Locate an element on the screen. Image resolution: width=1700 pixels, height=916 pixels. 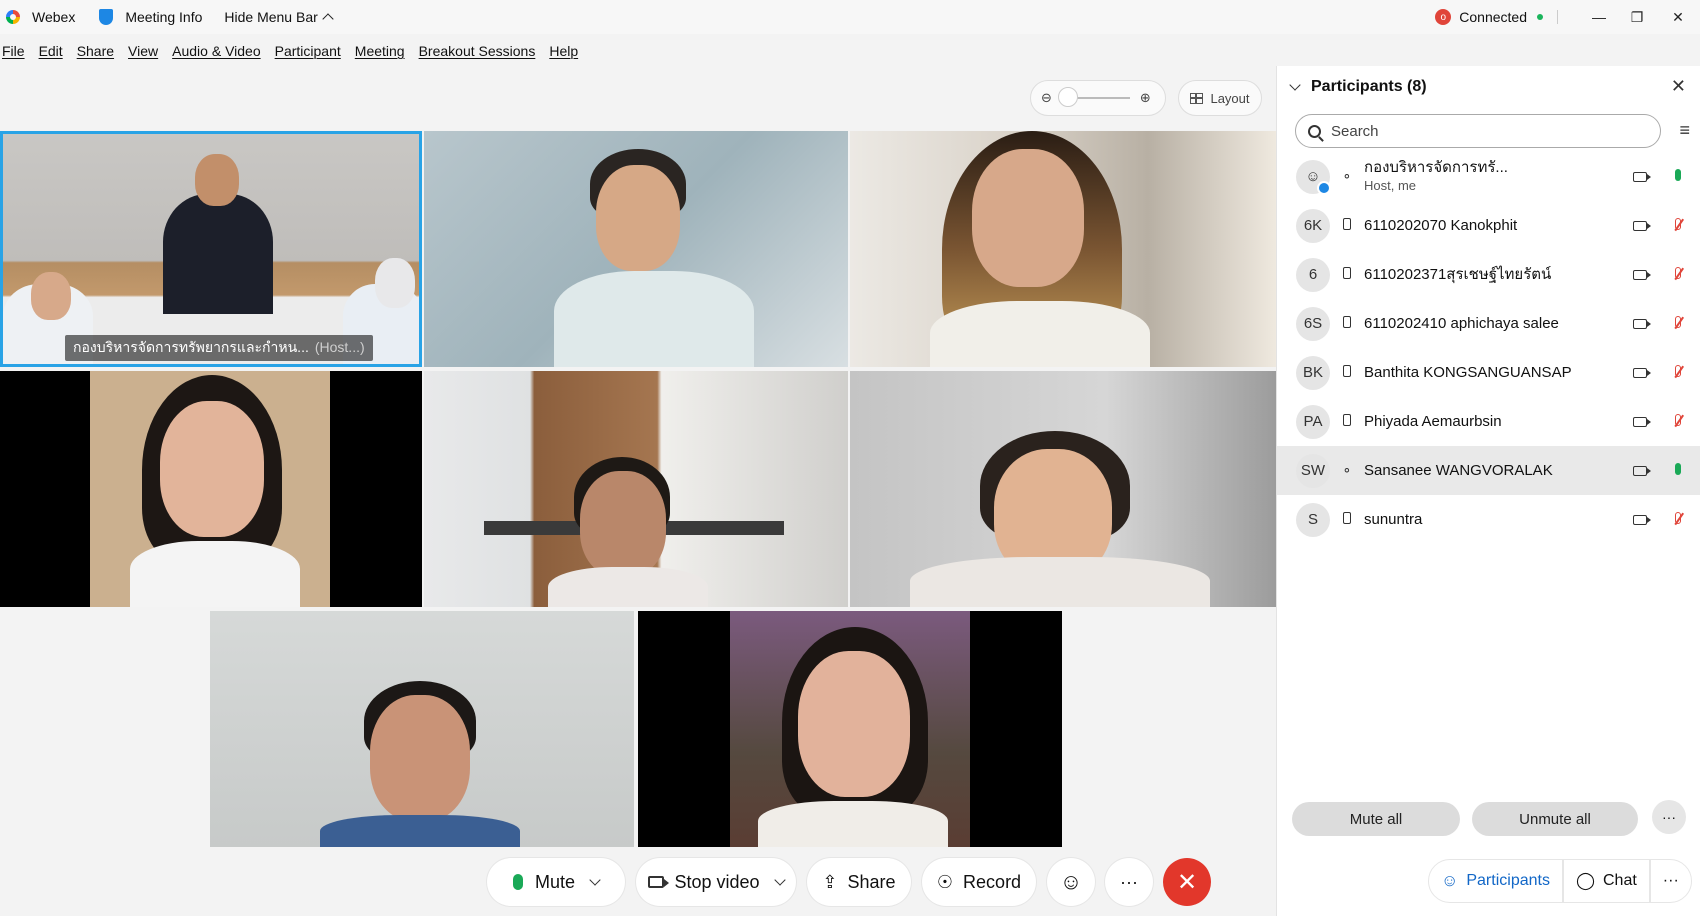
menu-participant: Participant is located at coordinates (311, 51).